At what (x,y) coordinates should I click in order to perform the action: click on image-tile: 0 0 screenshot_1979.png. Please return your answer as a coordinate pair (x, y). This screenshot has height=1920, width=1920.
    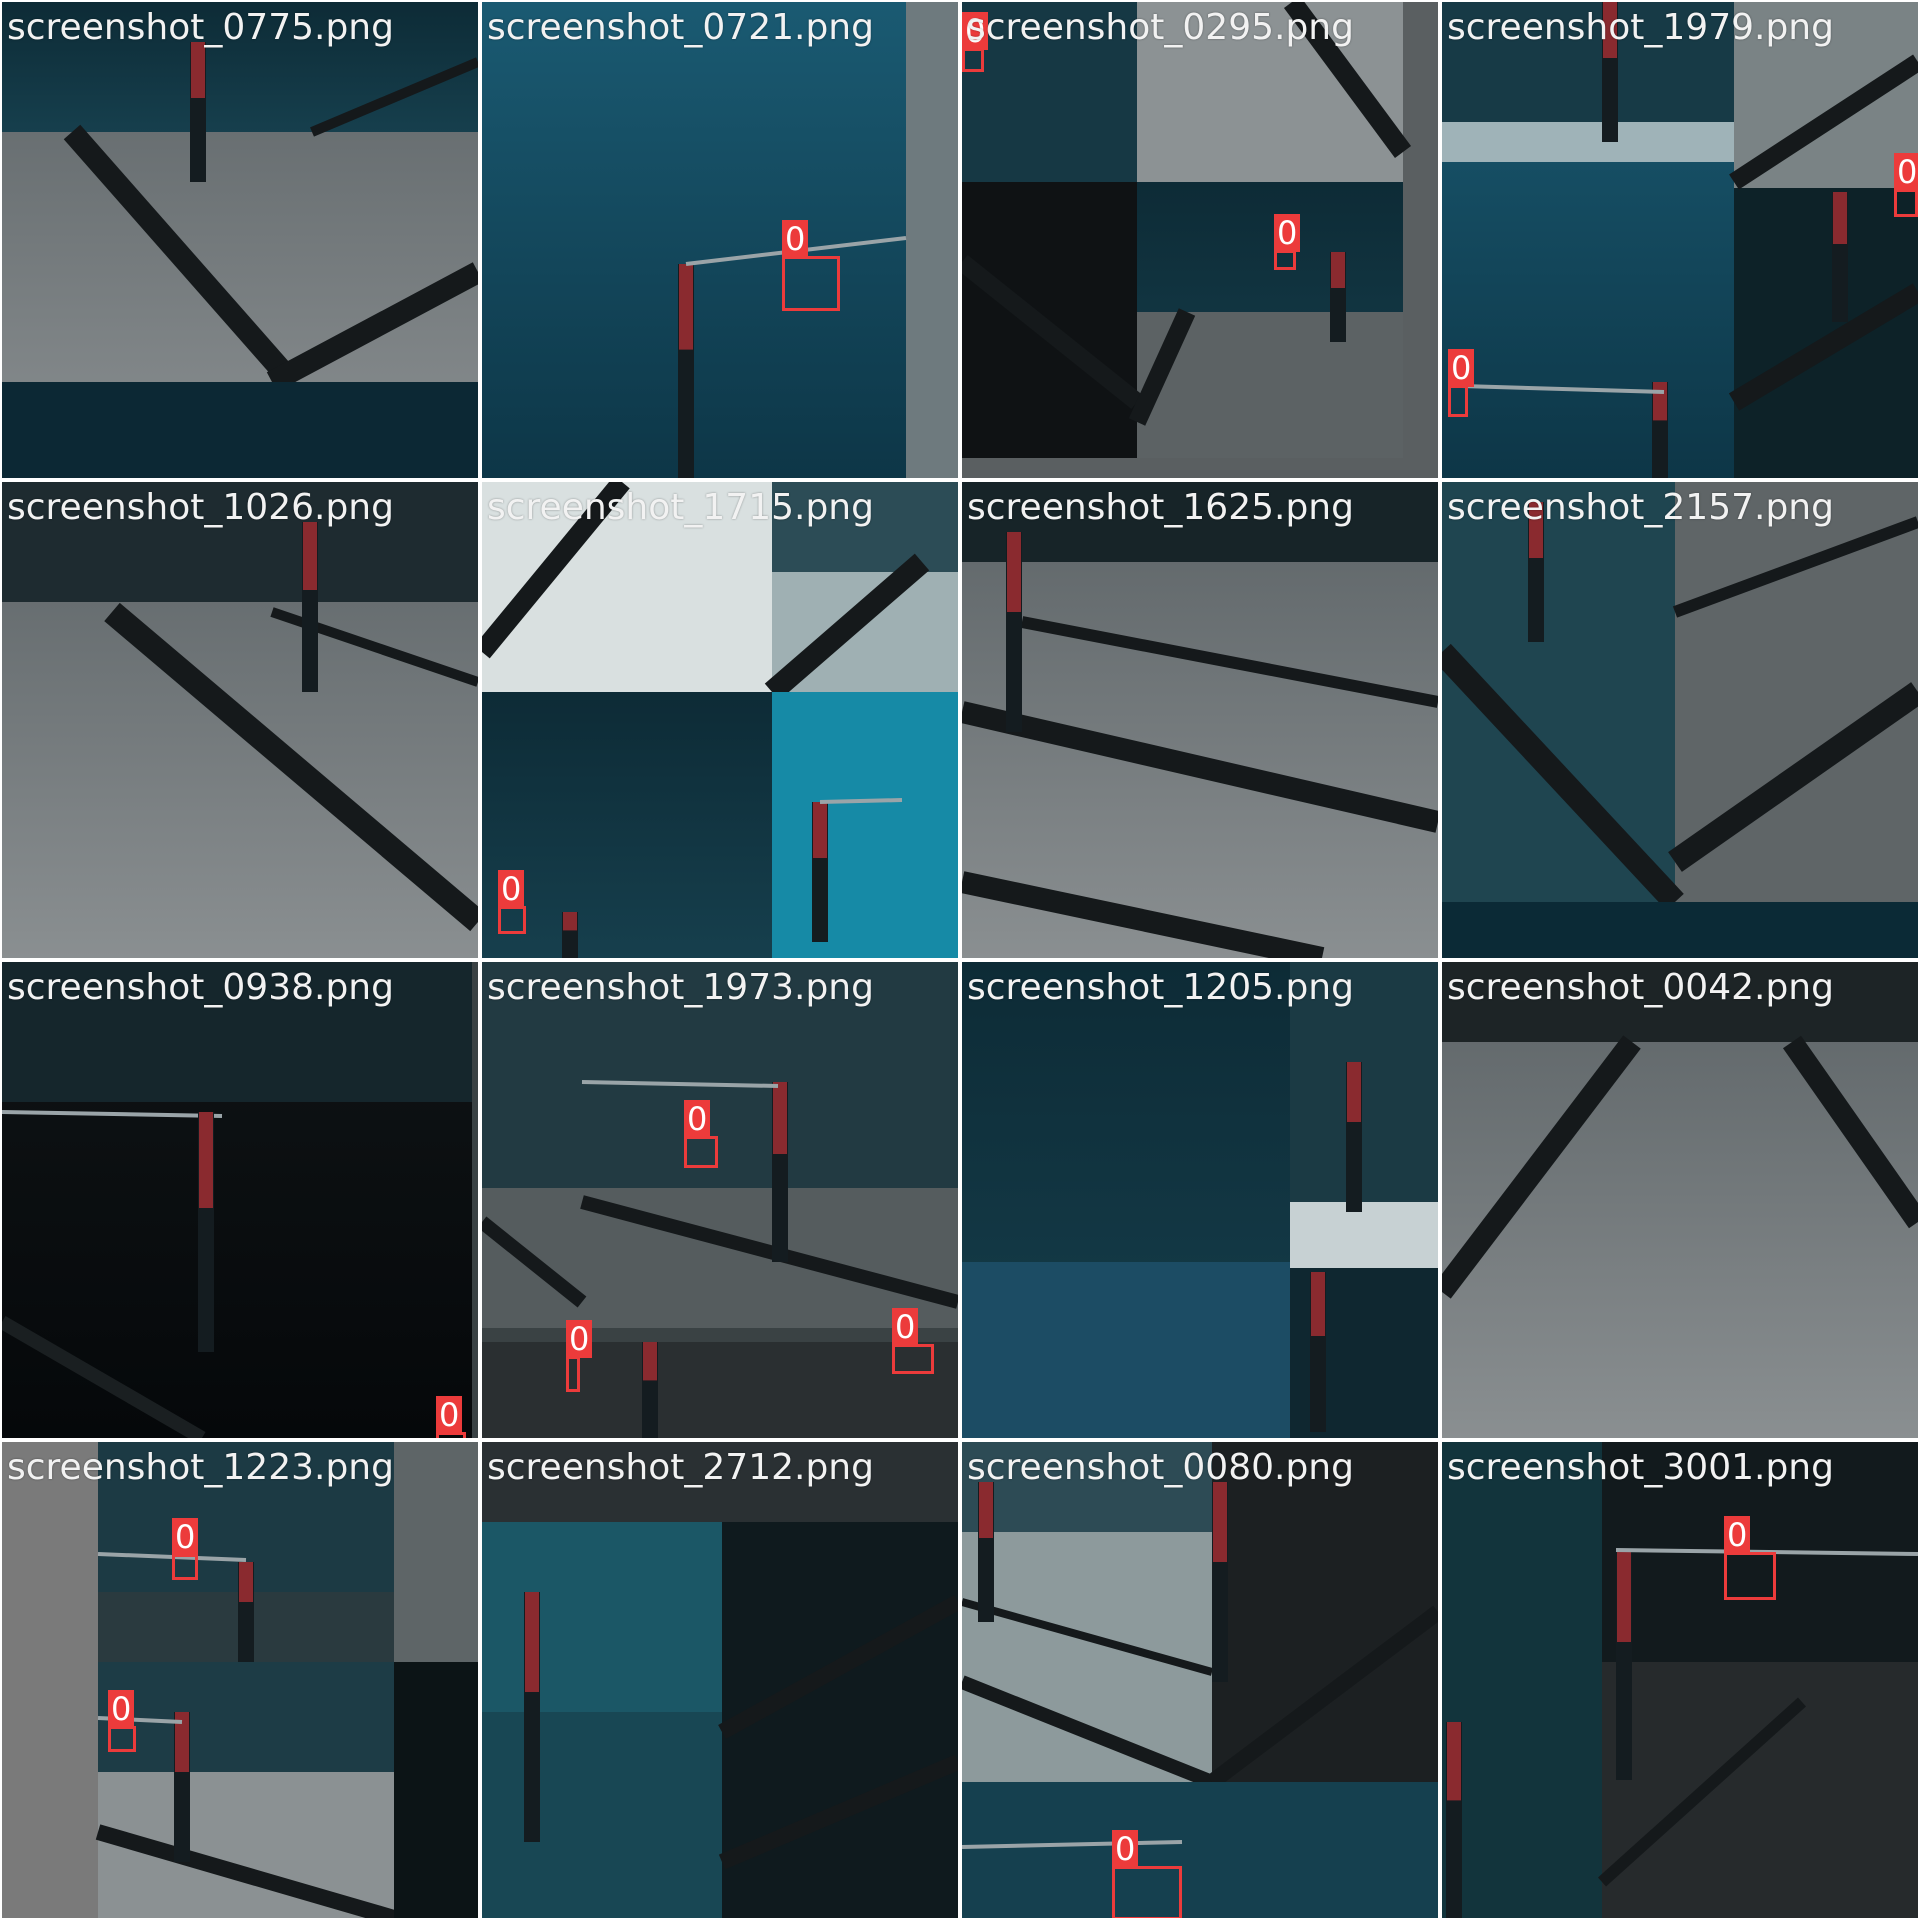
    Looking at the image, I should click on (1680, 240).